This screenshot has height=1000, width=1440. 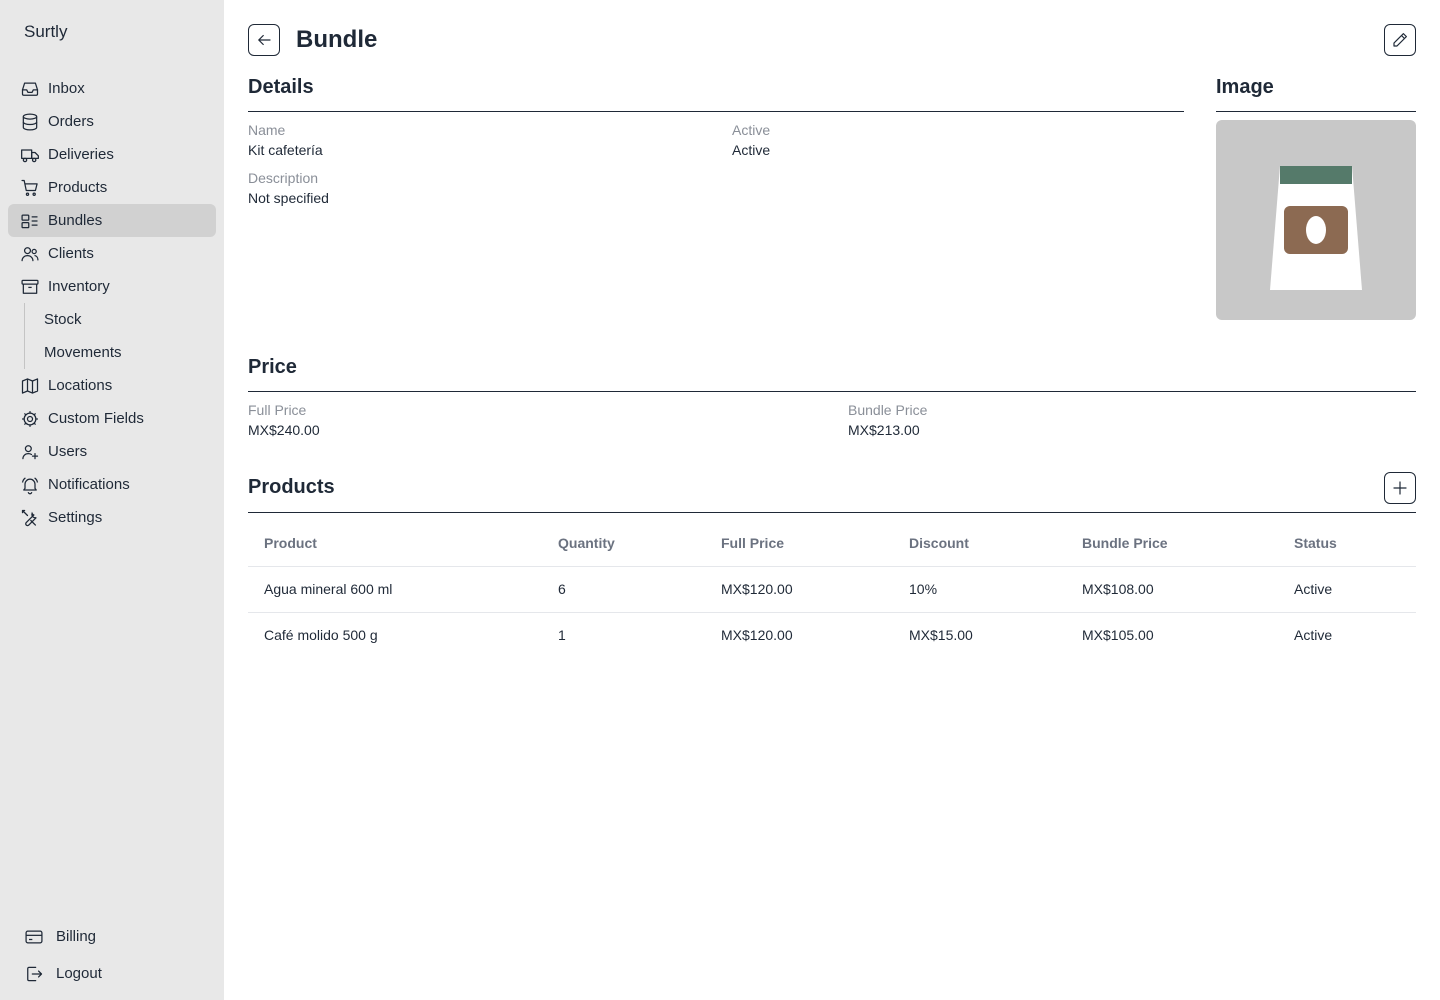 I want to click on add-product-button, so click(x=1400, y=488).